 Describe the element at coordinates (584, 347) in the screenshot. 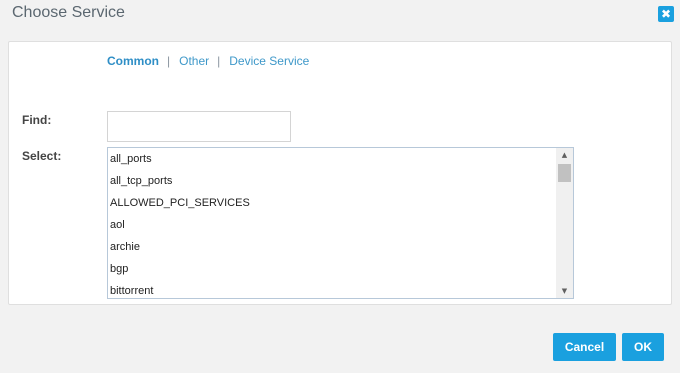

I see `cancel-button: Cancel` at that location.